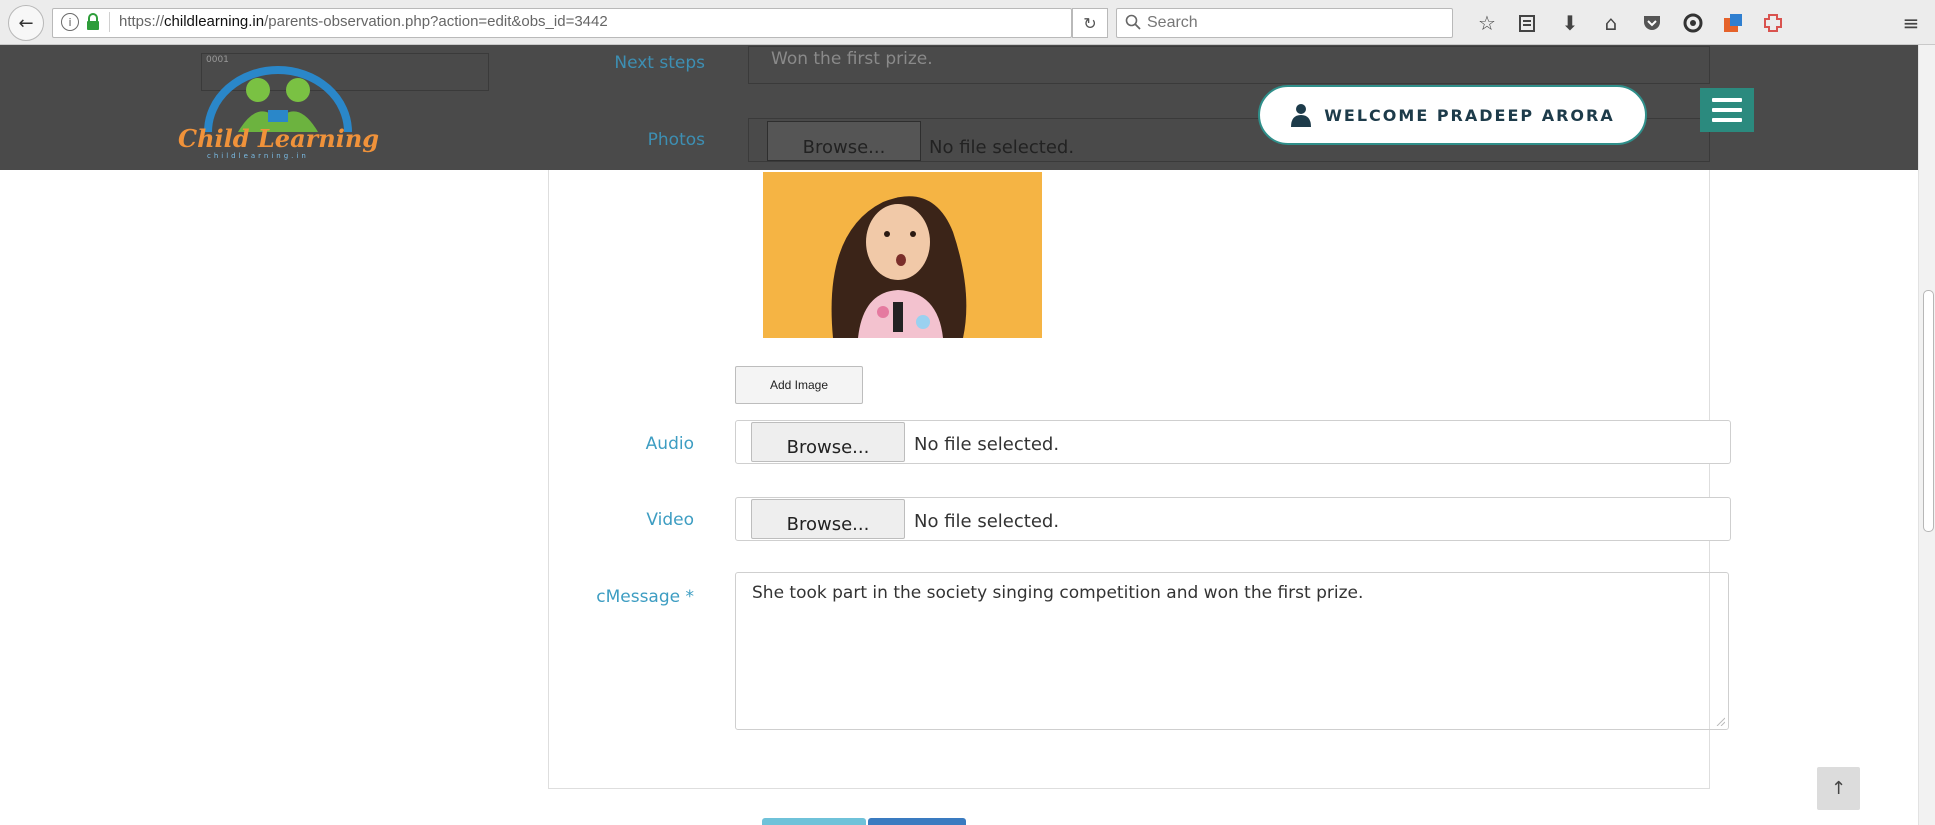  What do you see at coordinates (676, 140) in the screenshot?
I see `photos-label: Photos` at bounding box center [676, 140].